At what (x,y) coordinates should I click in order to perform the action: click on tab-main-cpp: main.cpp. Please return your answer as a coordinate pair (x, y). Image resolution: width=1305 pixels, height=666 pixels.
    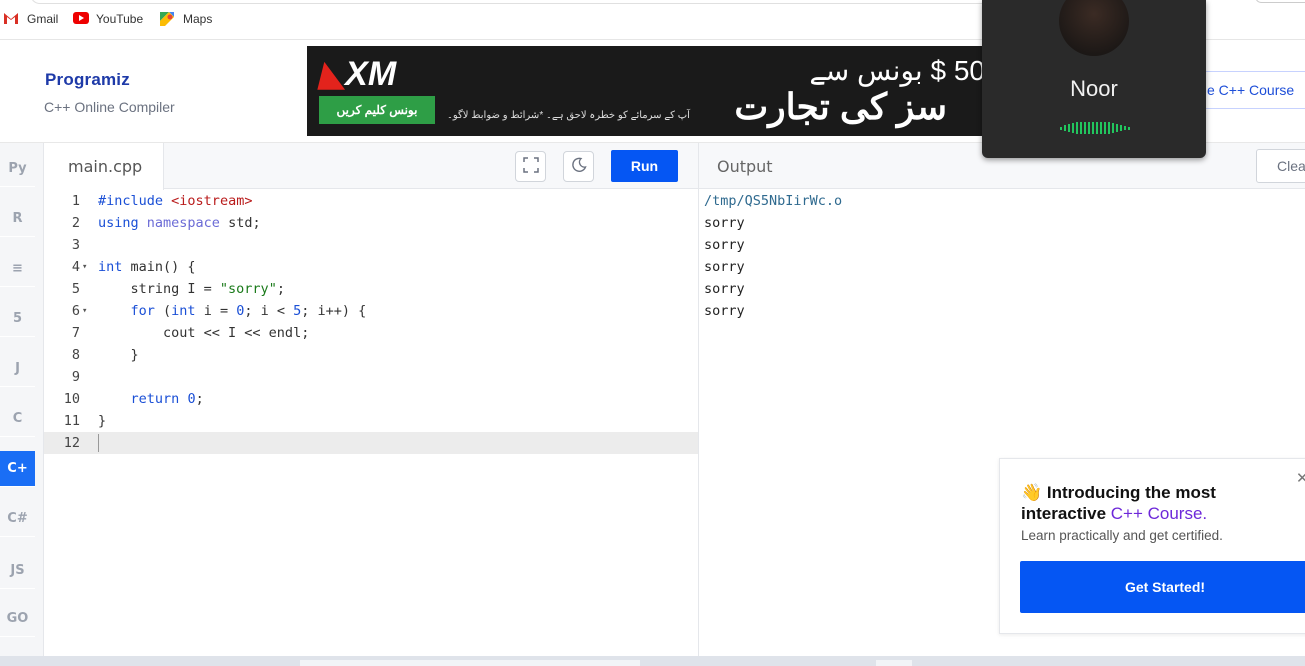
    Looking at the image, I should click on (104, 166).